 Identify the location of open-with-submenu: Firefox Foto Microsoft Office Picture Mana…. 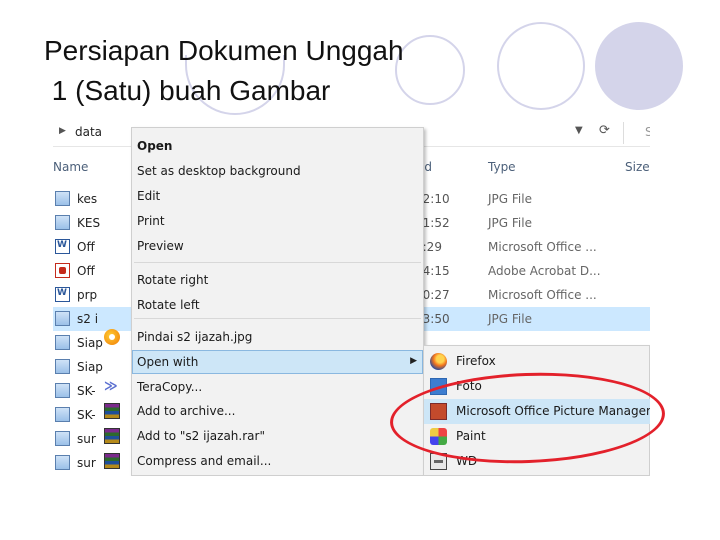
(536, 410).